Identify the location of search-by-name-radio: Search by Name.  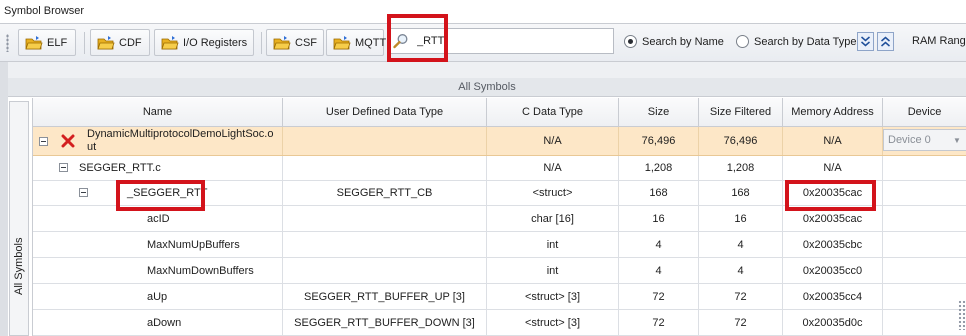
(674, 41).